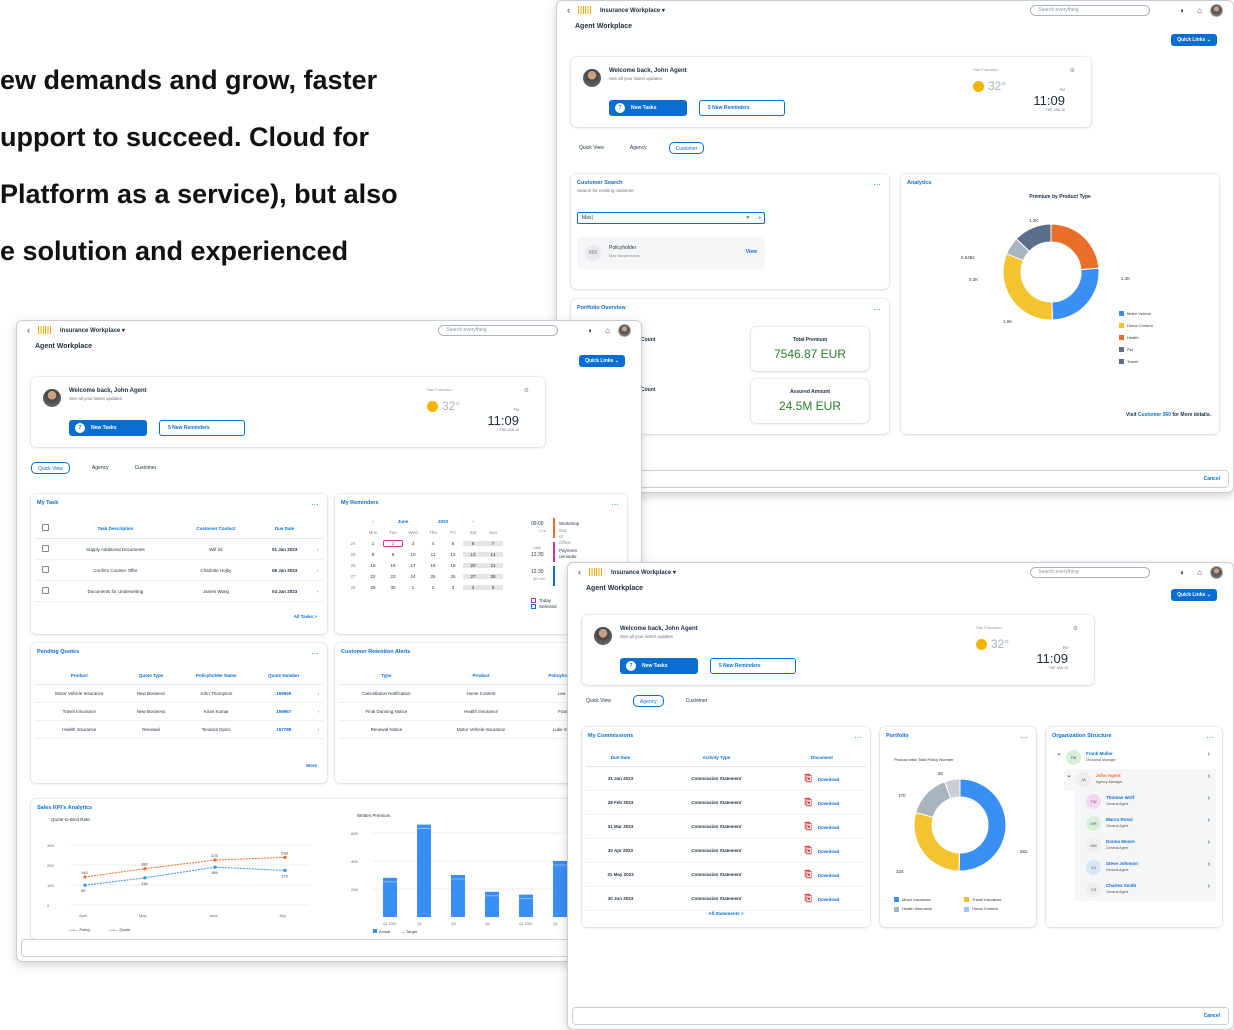 This screenshot has width=1234, height=1030. I want to click on org-person: DM Donna Moore General Agent ›, so click(1145, 846).